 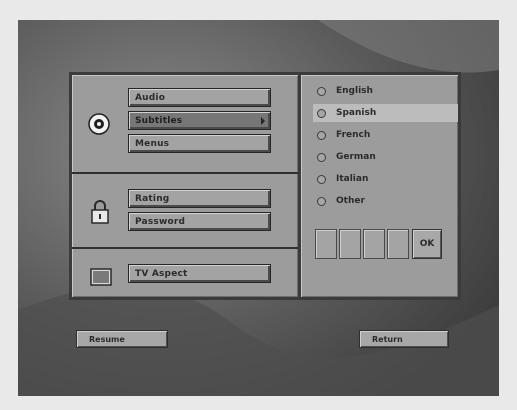 I want to click on ok-button: OK, so click(x=427, y=244).